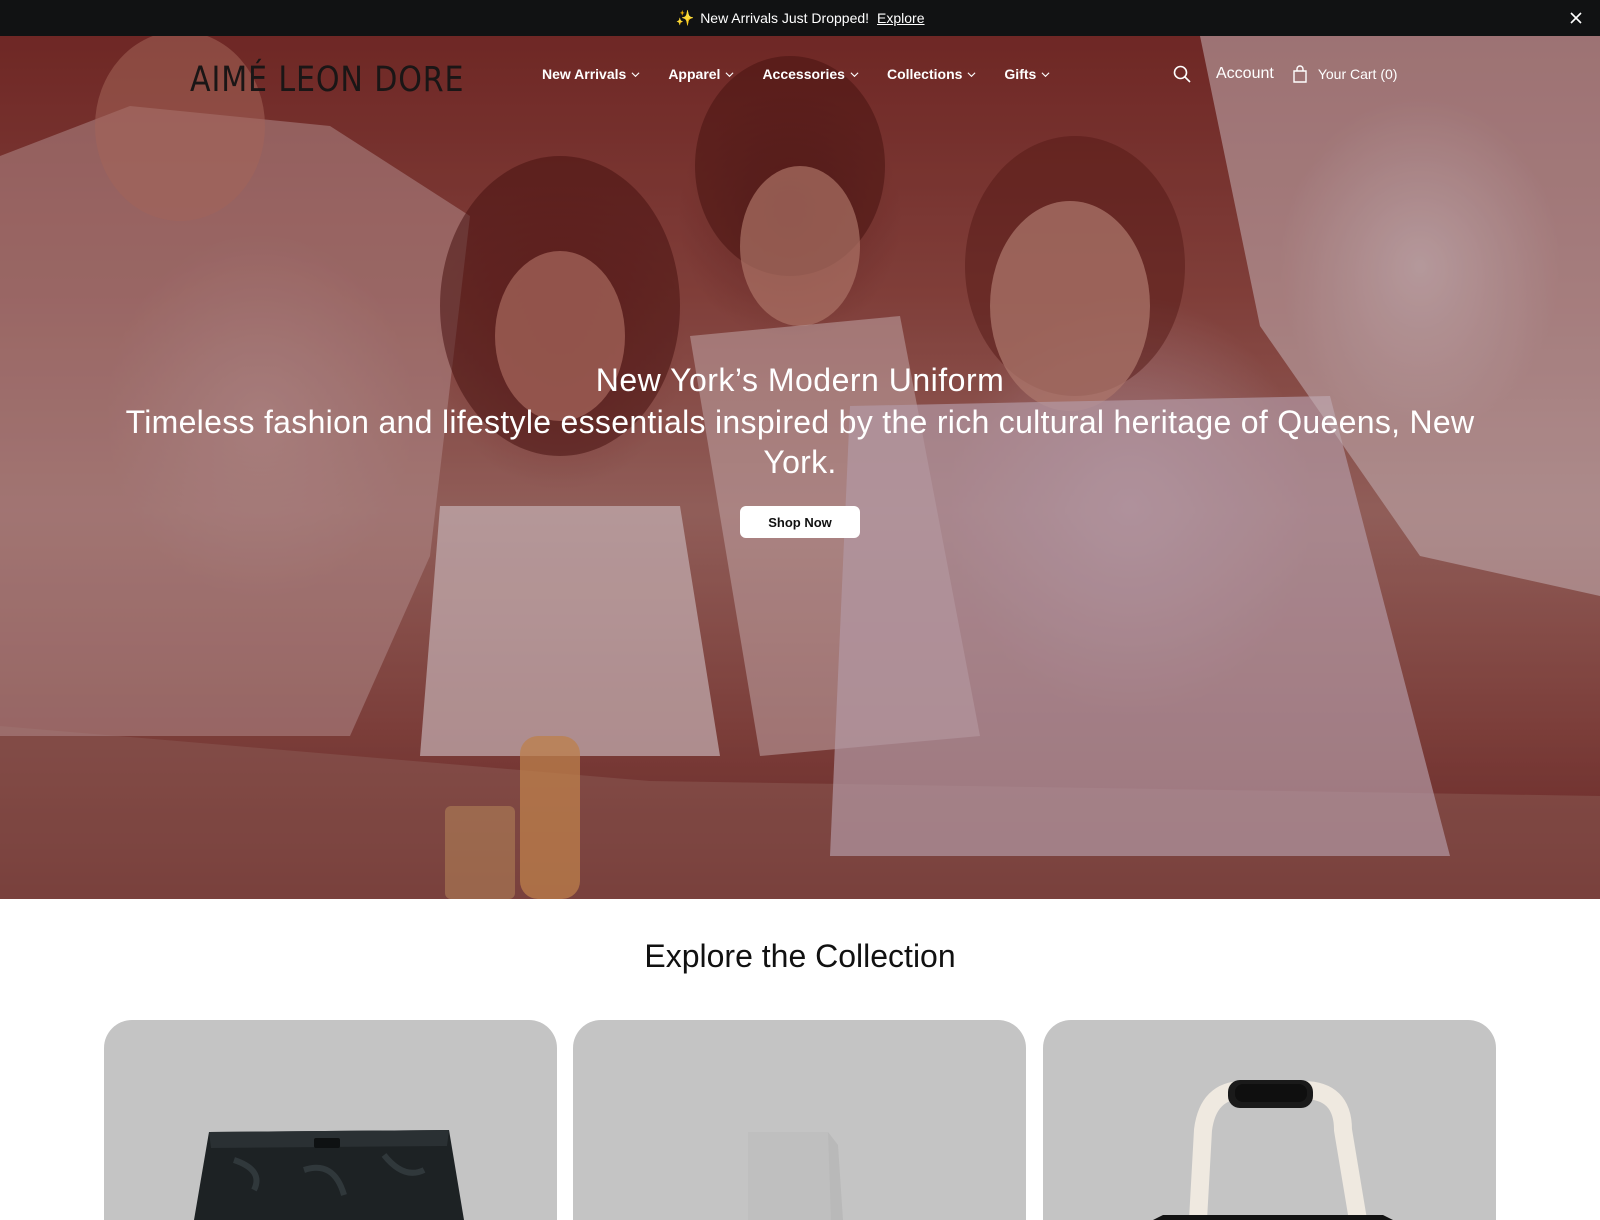 This screenshot has height=1220, width=1600. What do you see at coordinates (803, 74) in the screenshot?
I see `nav-label: Accessories` at bounding box center [803, 74].